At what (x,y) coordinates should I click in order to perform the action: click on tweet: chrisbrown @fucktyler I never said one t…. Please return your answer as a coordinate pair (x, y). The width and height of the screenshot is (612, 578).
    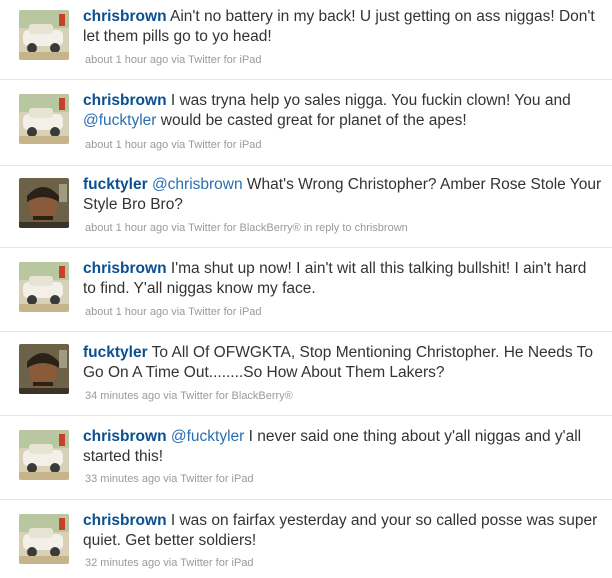
    Looking at the image, I should click on (306, 460).